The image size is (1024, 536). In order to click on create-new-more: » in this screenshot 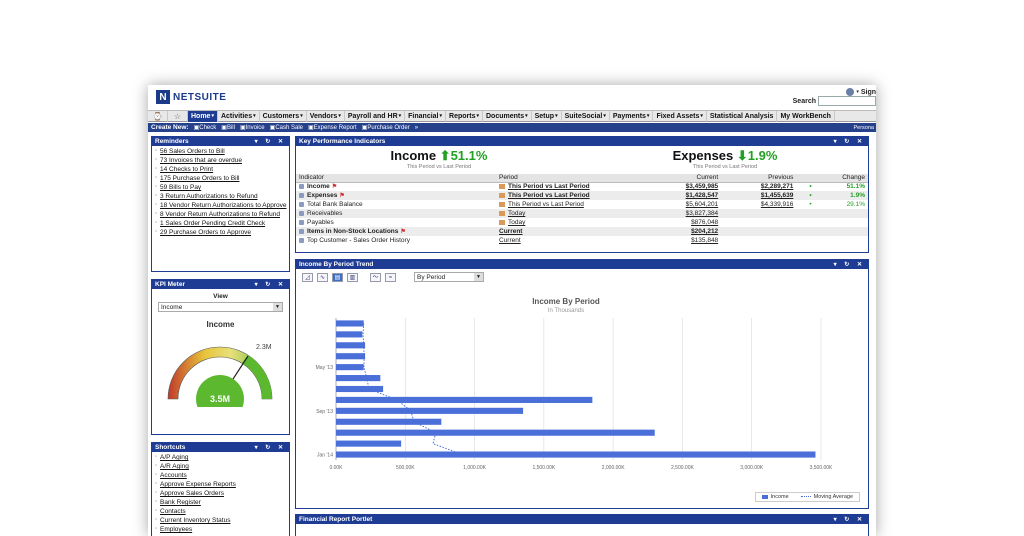, I will do `click(416, 128)`.